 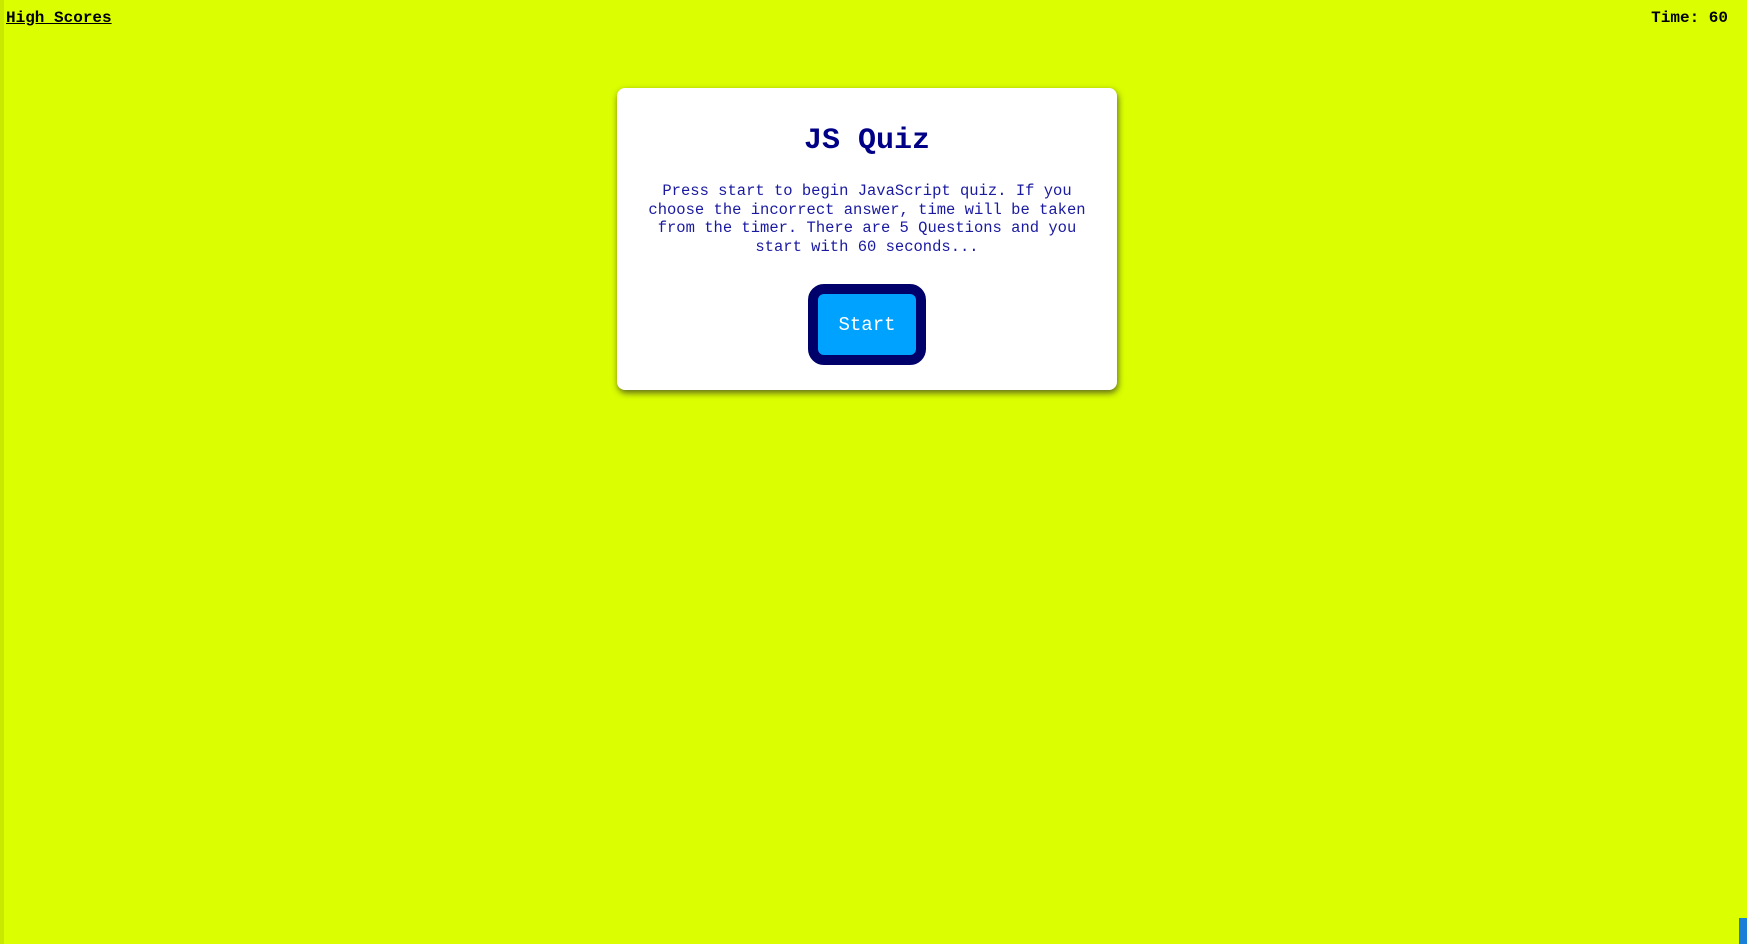 What do you see at coordinates (867, 141) in the screenshot?
I see `quiz-title: JS Quiz` at bounding box center [867, 141].